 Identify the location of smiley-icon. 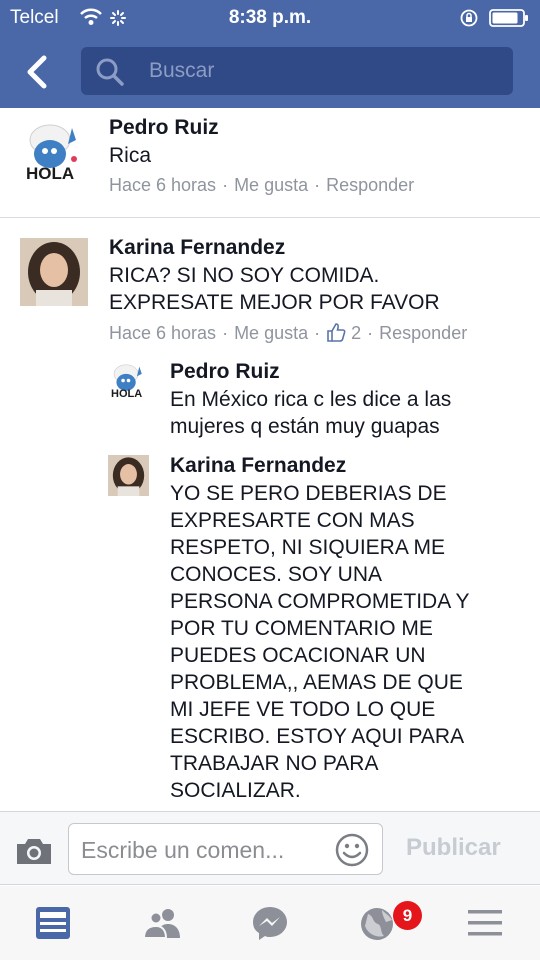
(352, 850).